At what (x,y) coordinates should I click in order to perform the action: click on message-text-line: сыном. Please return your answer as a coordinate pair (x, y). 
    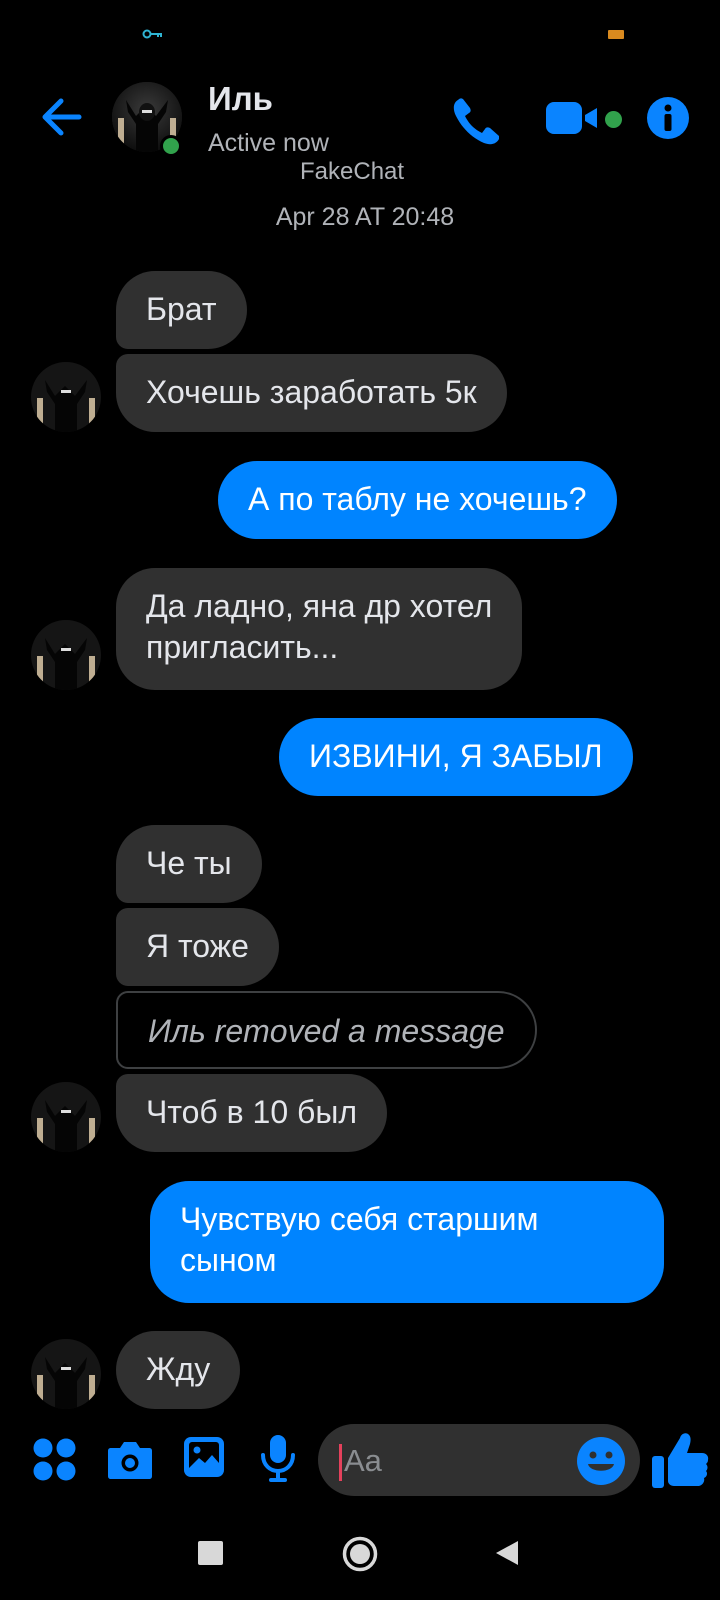
    Looking at the image, I should click on (228, 1260).